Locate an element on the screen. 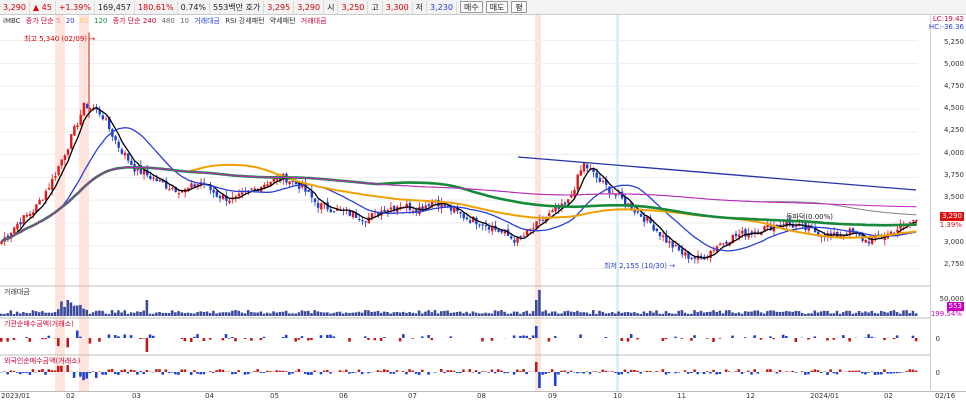 Image resolution: width=966 pixels, height=401 pixels. sell-button: 매도 is located at coordinates (497, 7).